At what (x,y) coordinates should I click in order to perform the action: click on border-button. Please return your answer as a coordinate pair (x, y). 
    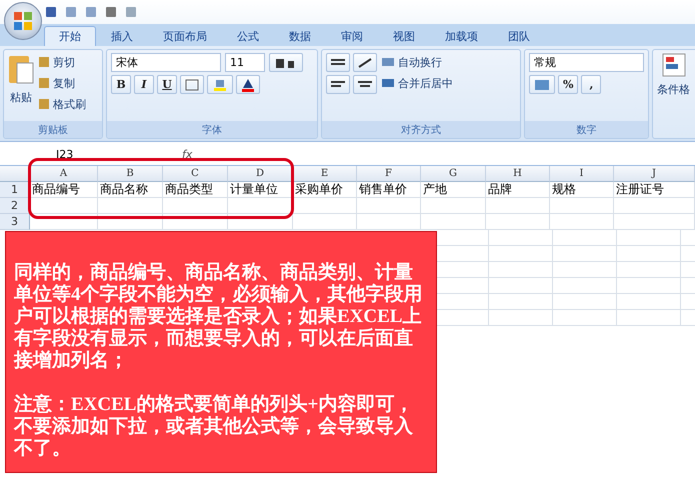
    Looking at the image, I should click on (192, 84).